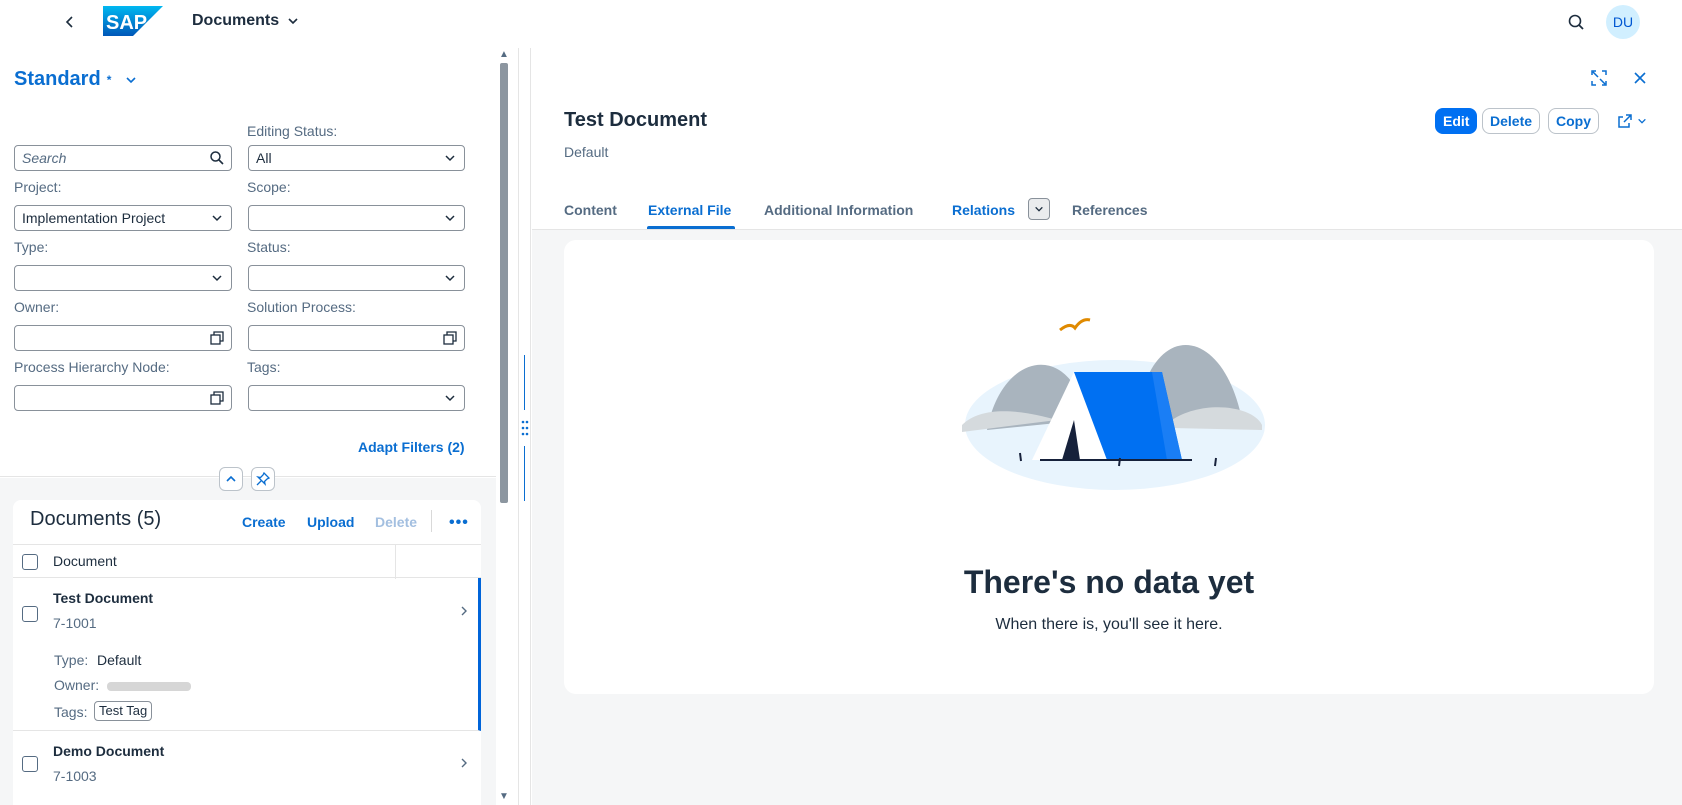 Image resolution: width=1682 pixels, height=805 pixels. I want to click on layout-splitter, so click(524, 426).